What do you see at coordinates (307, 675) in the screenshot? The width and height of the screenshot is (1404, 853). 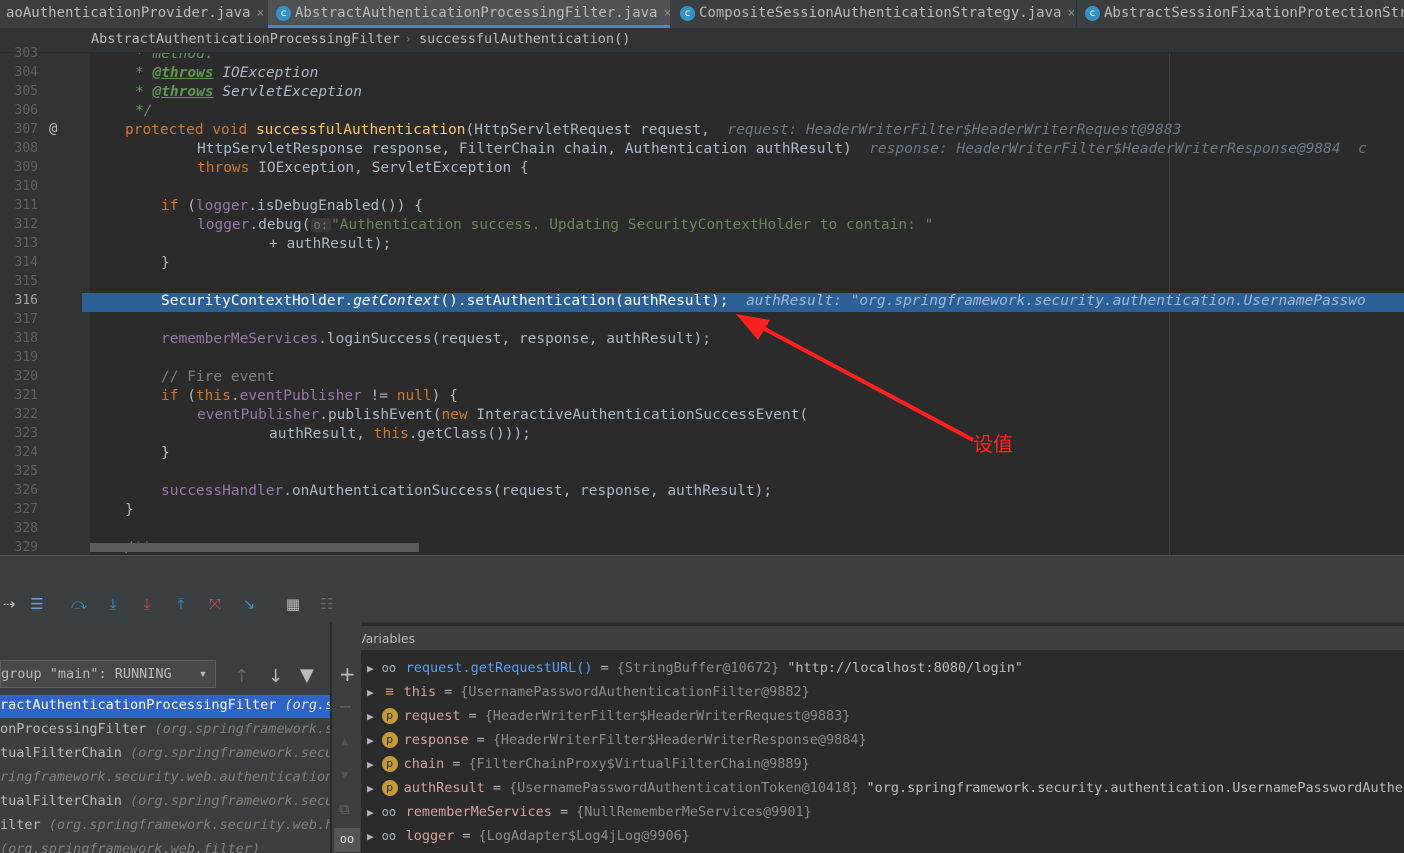 I see `filter-icon: ▼` at bounding box center [307, 675].